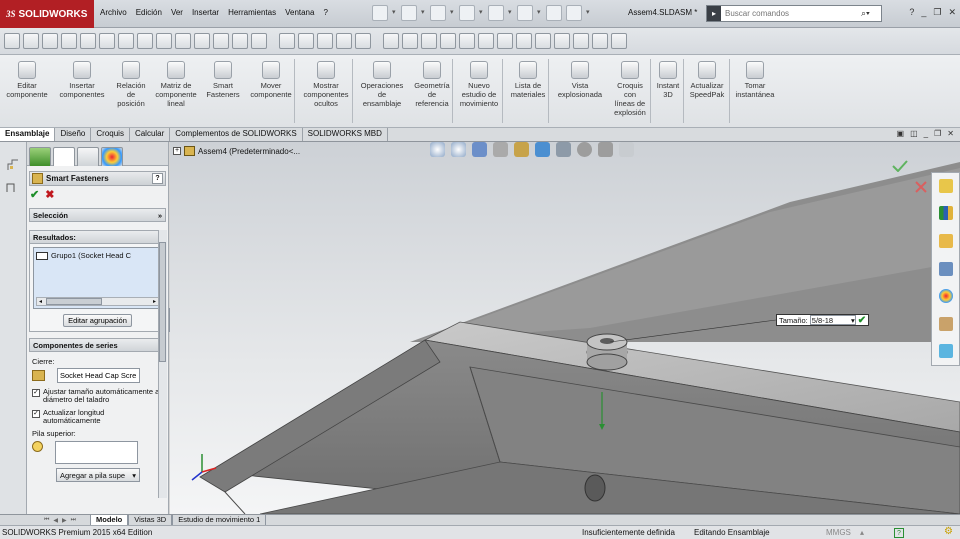  Describe the element at coordinates (554, 13) in the screenshot. I see `rebuild-icon` at that location.